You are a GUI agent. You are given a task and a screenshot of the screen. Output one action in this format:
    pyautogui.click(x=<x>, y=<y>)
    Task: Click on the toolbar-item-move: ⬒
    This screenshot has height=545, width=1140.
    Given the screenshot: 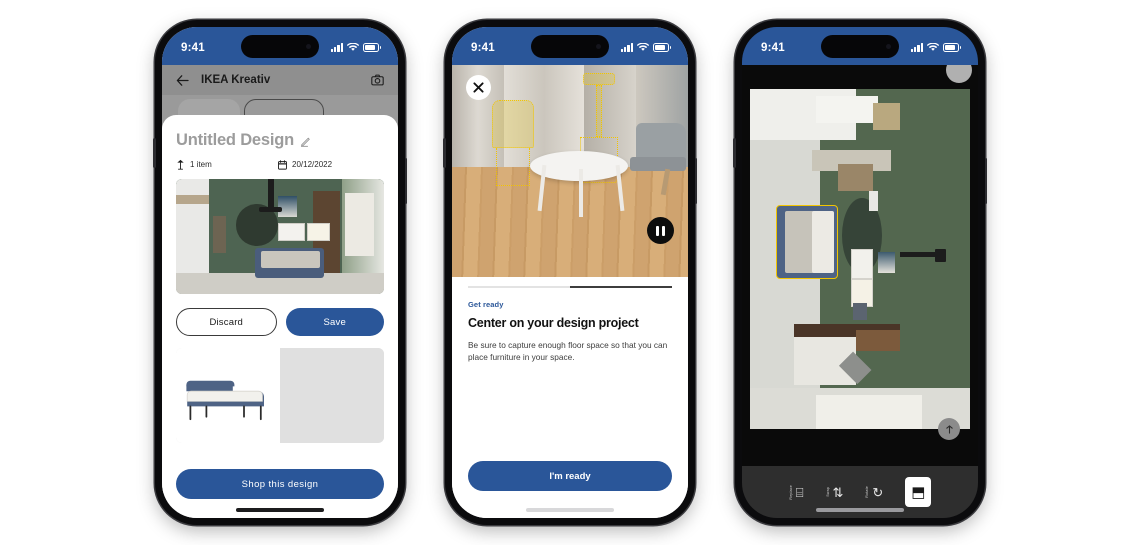 What is the action you would take?
    pyautogui.click(x=918, y=492)
    